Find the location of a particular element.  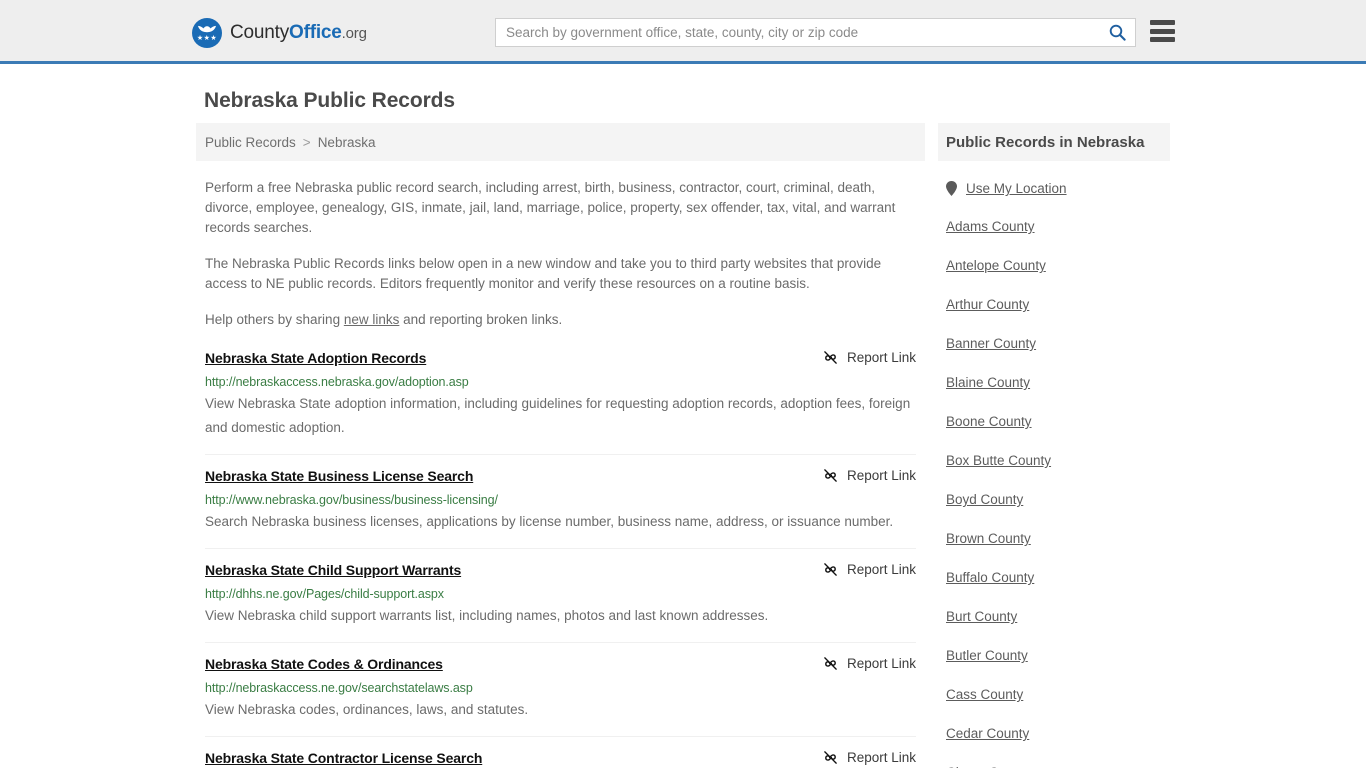

use-my-location-label: Use My Location is located at coordinates (1016, 188).